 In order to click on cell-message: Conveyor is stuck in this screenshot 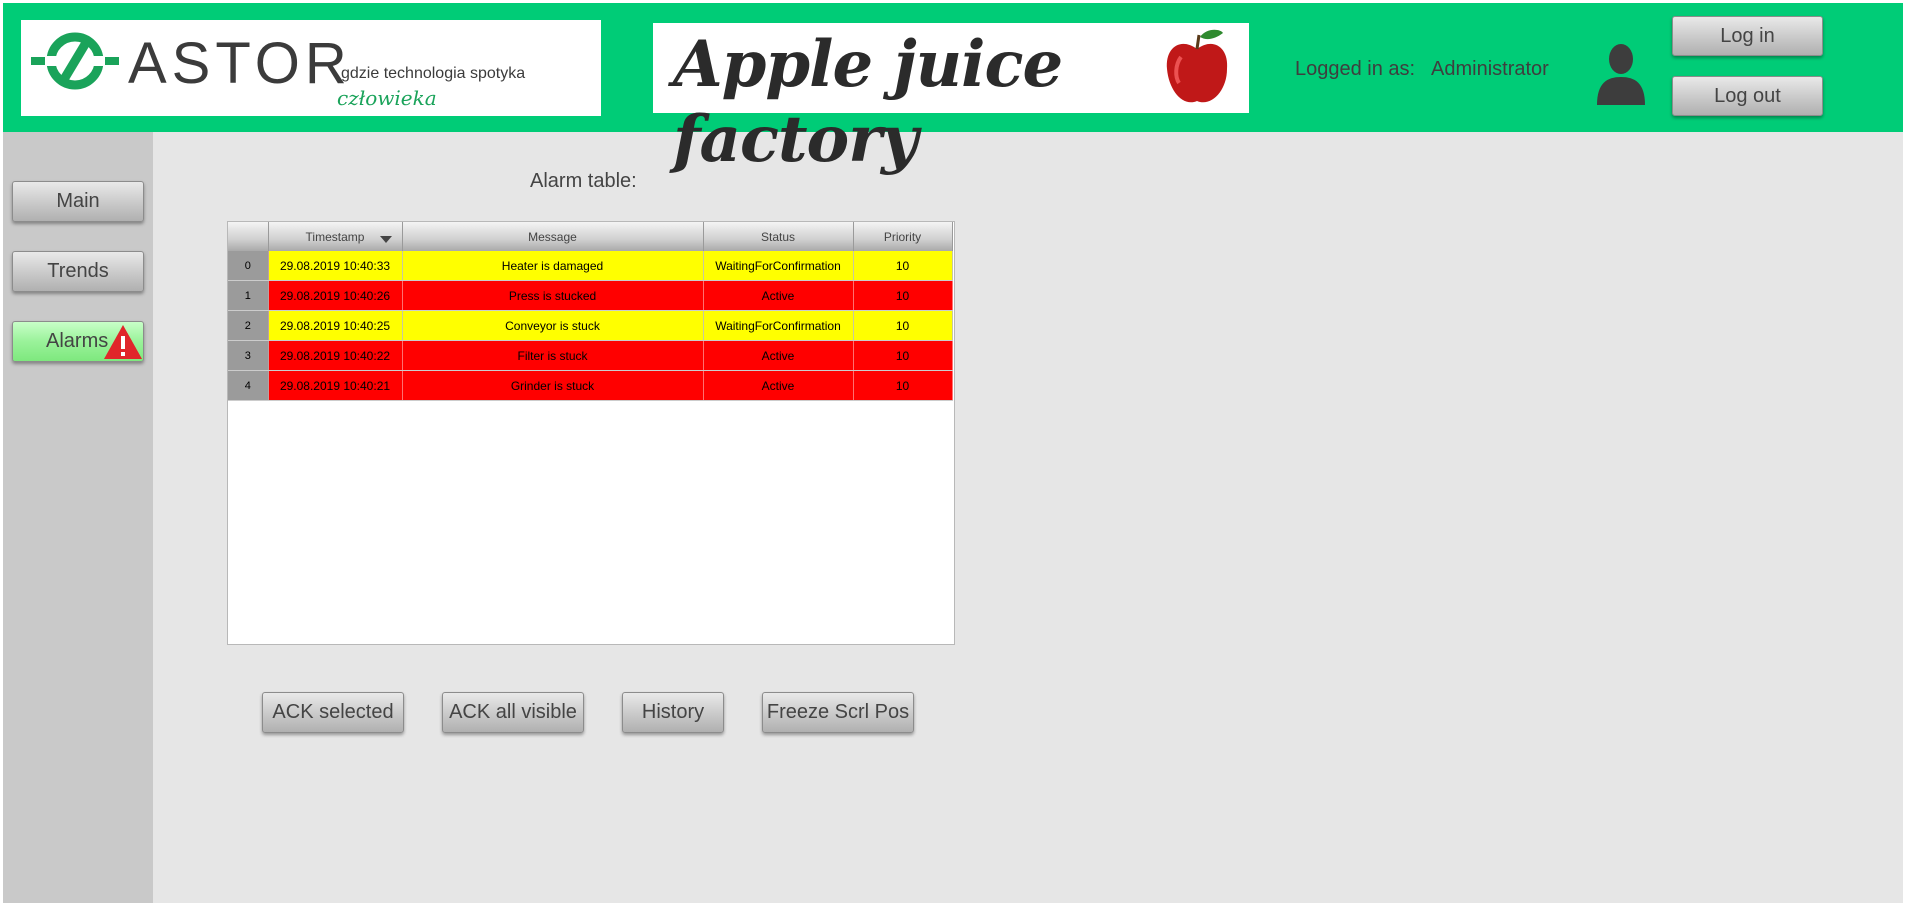, I will do `click(553, 325)`.